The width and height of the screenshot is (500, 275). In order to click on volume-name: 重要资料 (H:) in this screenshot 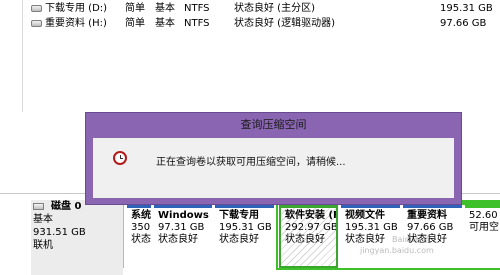, I will do `click(76, 23)`.